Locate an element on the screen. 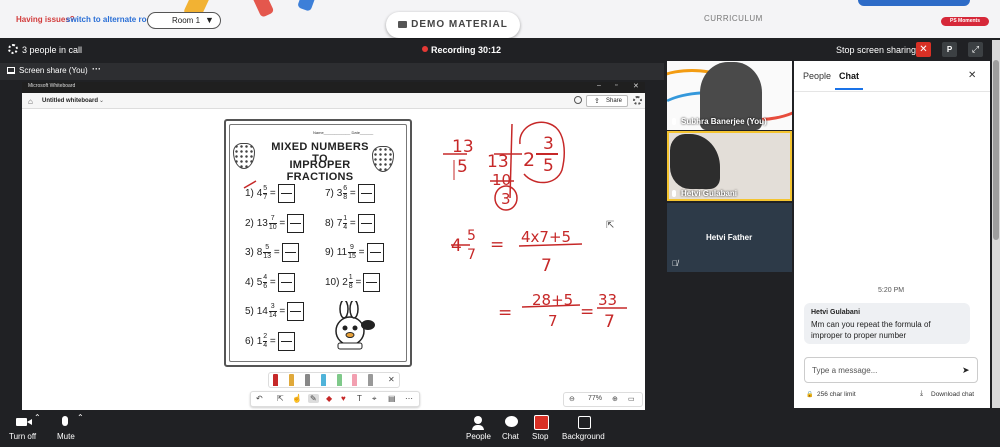 The image size is (1000, 447). participant-name: Hetvi Gulabani is located at coordinates (704, 193).